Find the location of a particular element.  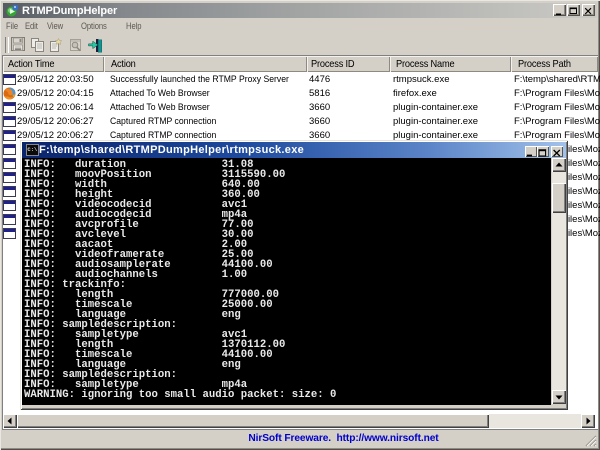

svg-text: C:\ is located at coordinates (32, 149).